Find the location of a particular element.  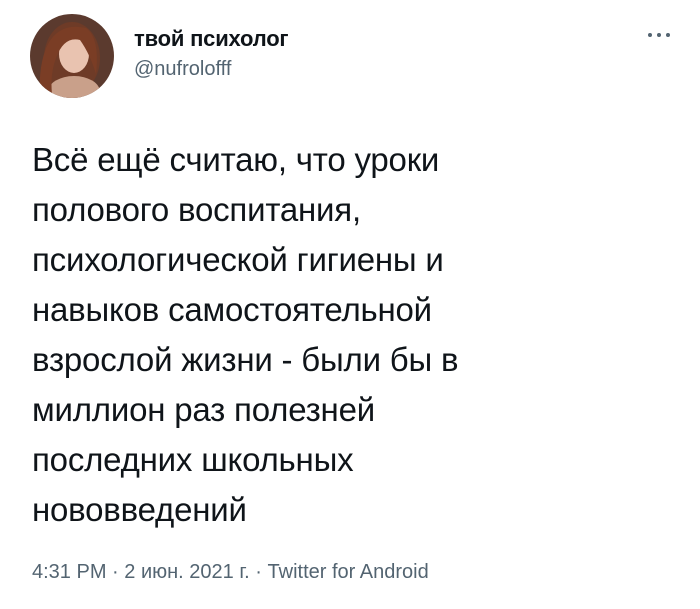

tweet-source: Twitter for Android is located at coordinates (348, 572).